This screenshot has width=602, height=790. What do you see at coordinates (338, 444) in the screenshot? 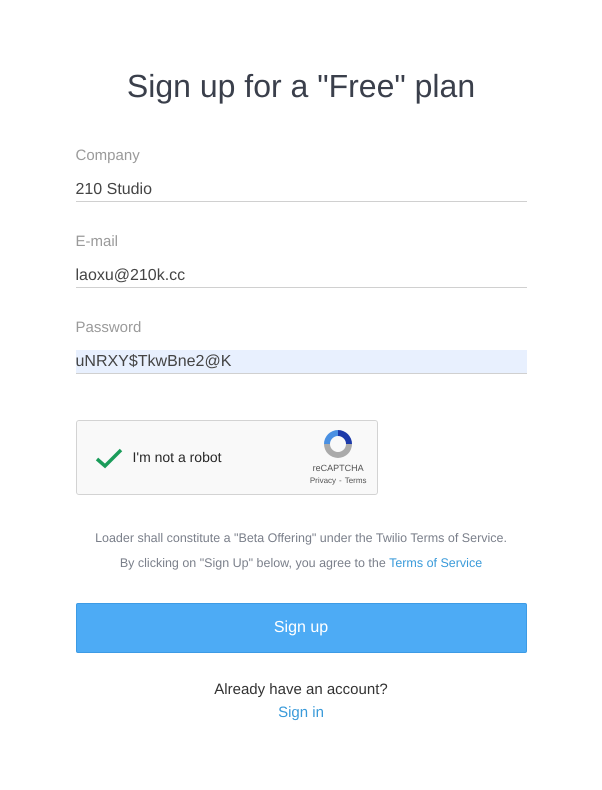
I see `recaptcha-logo-icon` at bounding box center [338, 444].